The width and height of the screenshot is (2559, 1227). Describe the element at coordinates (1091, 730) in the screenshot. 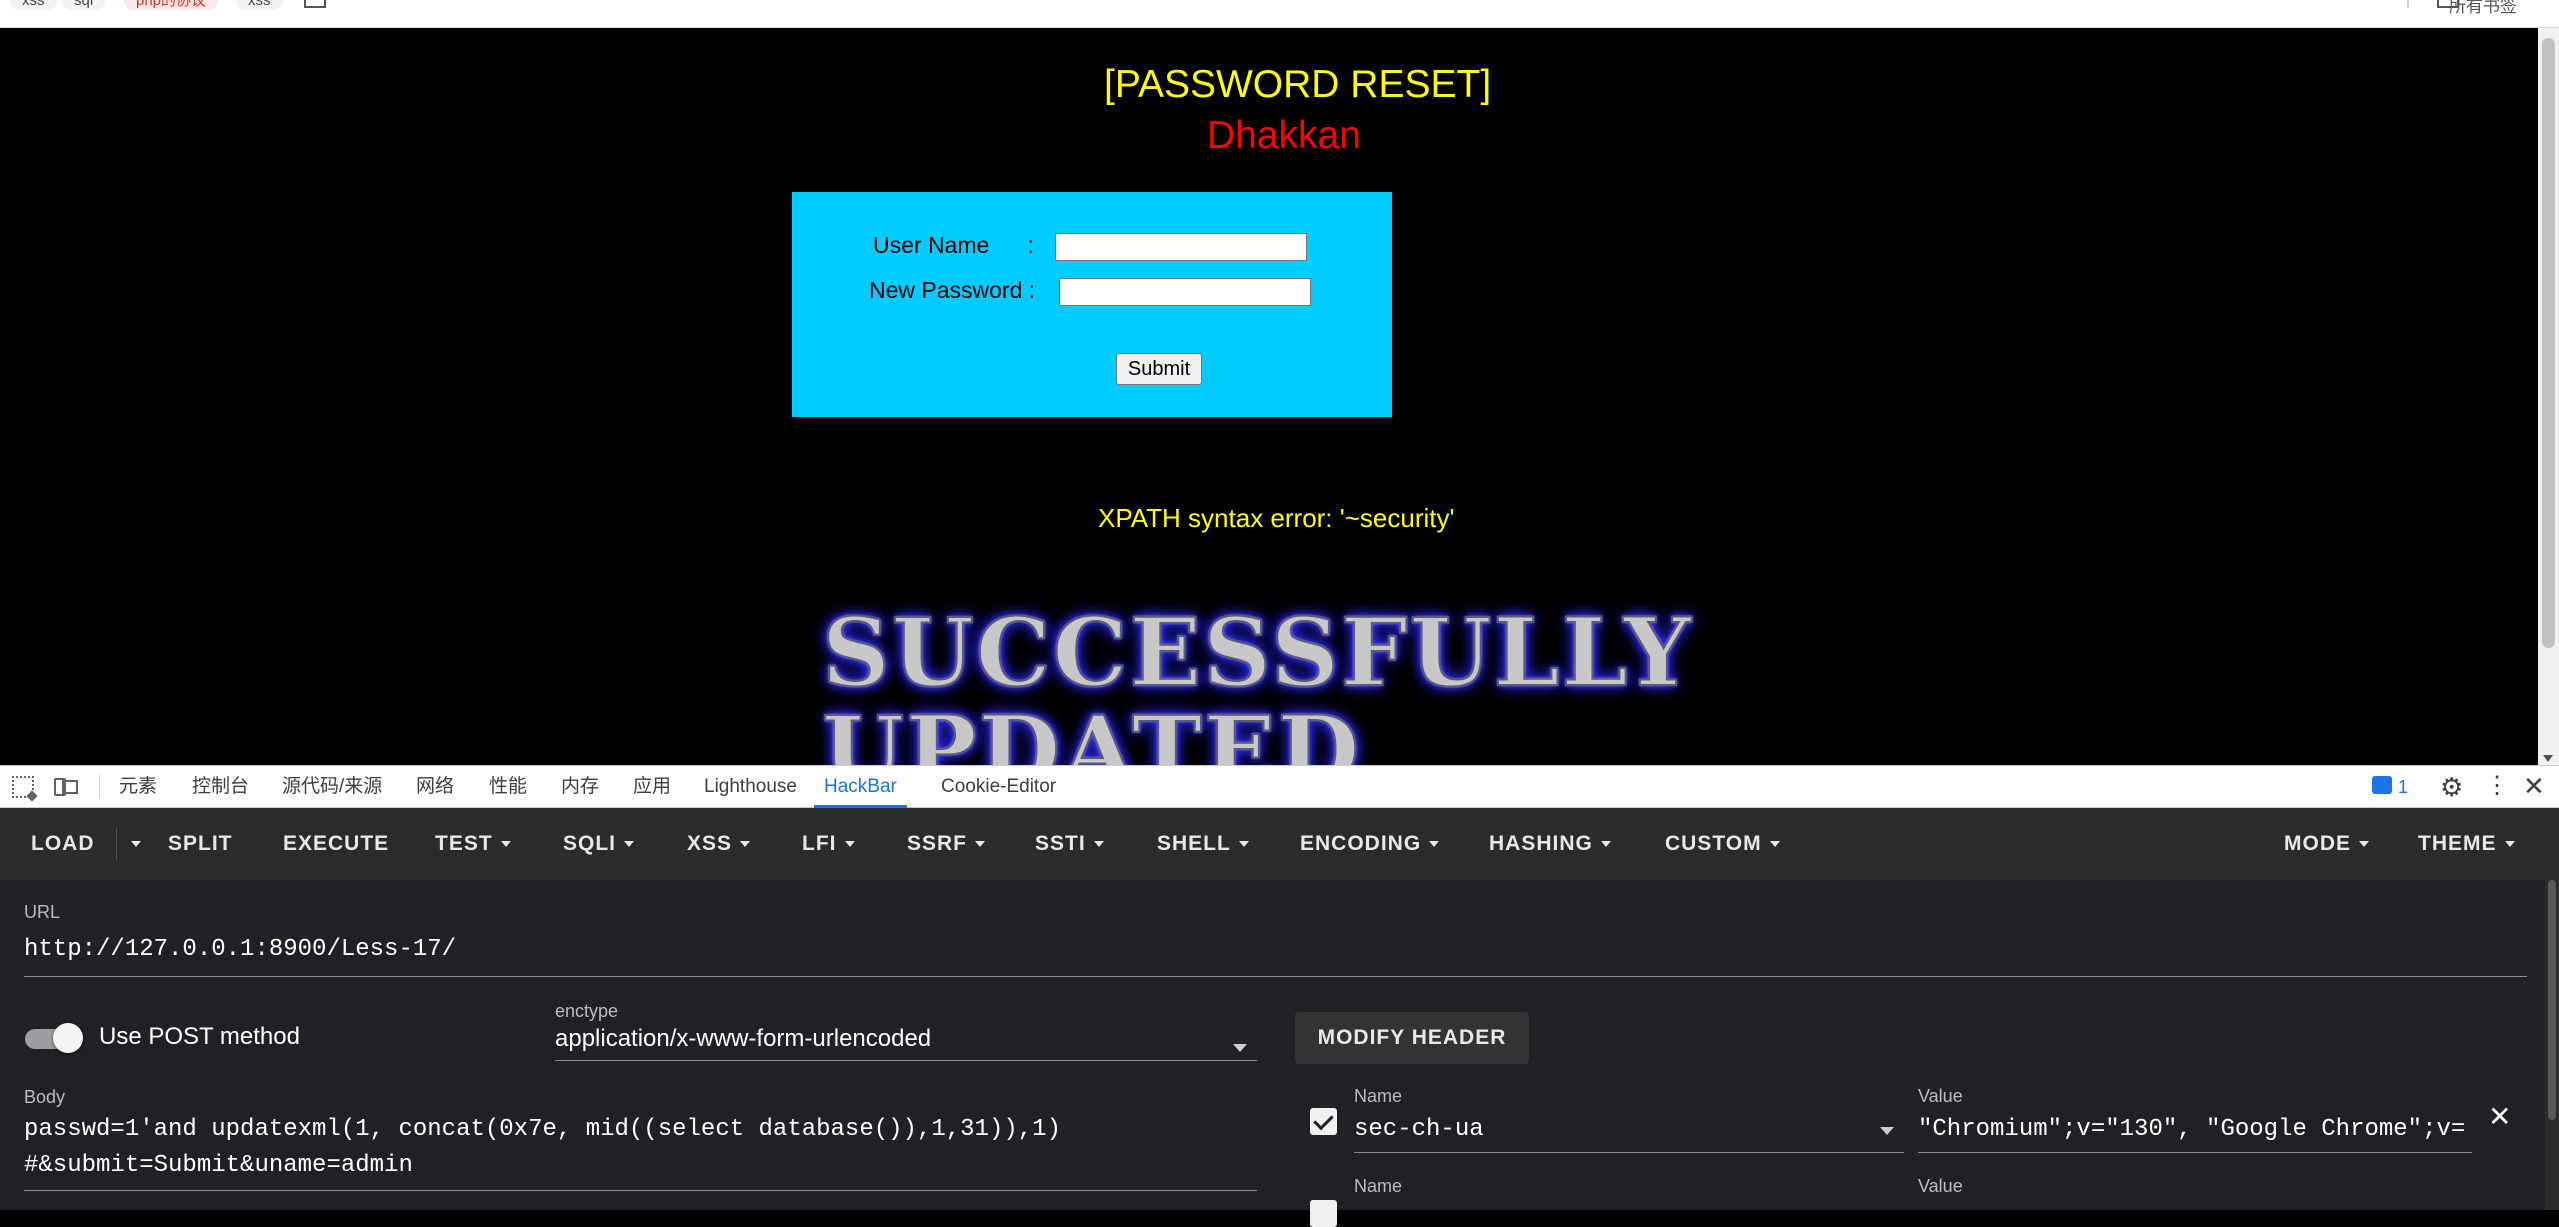

I see `banner-line-2: UPDATED YOUR` at that location.